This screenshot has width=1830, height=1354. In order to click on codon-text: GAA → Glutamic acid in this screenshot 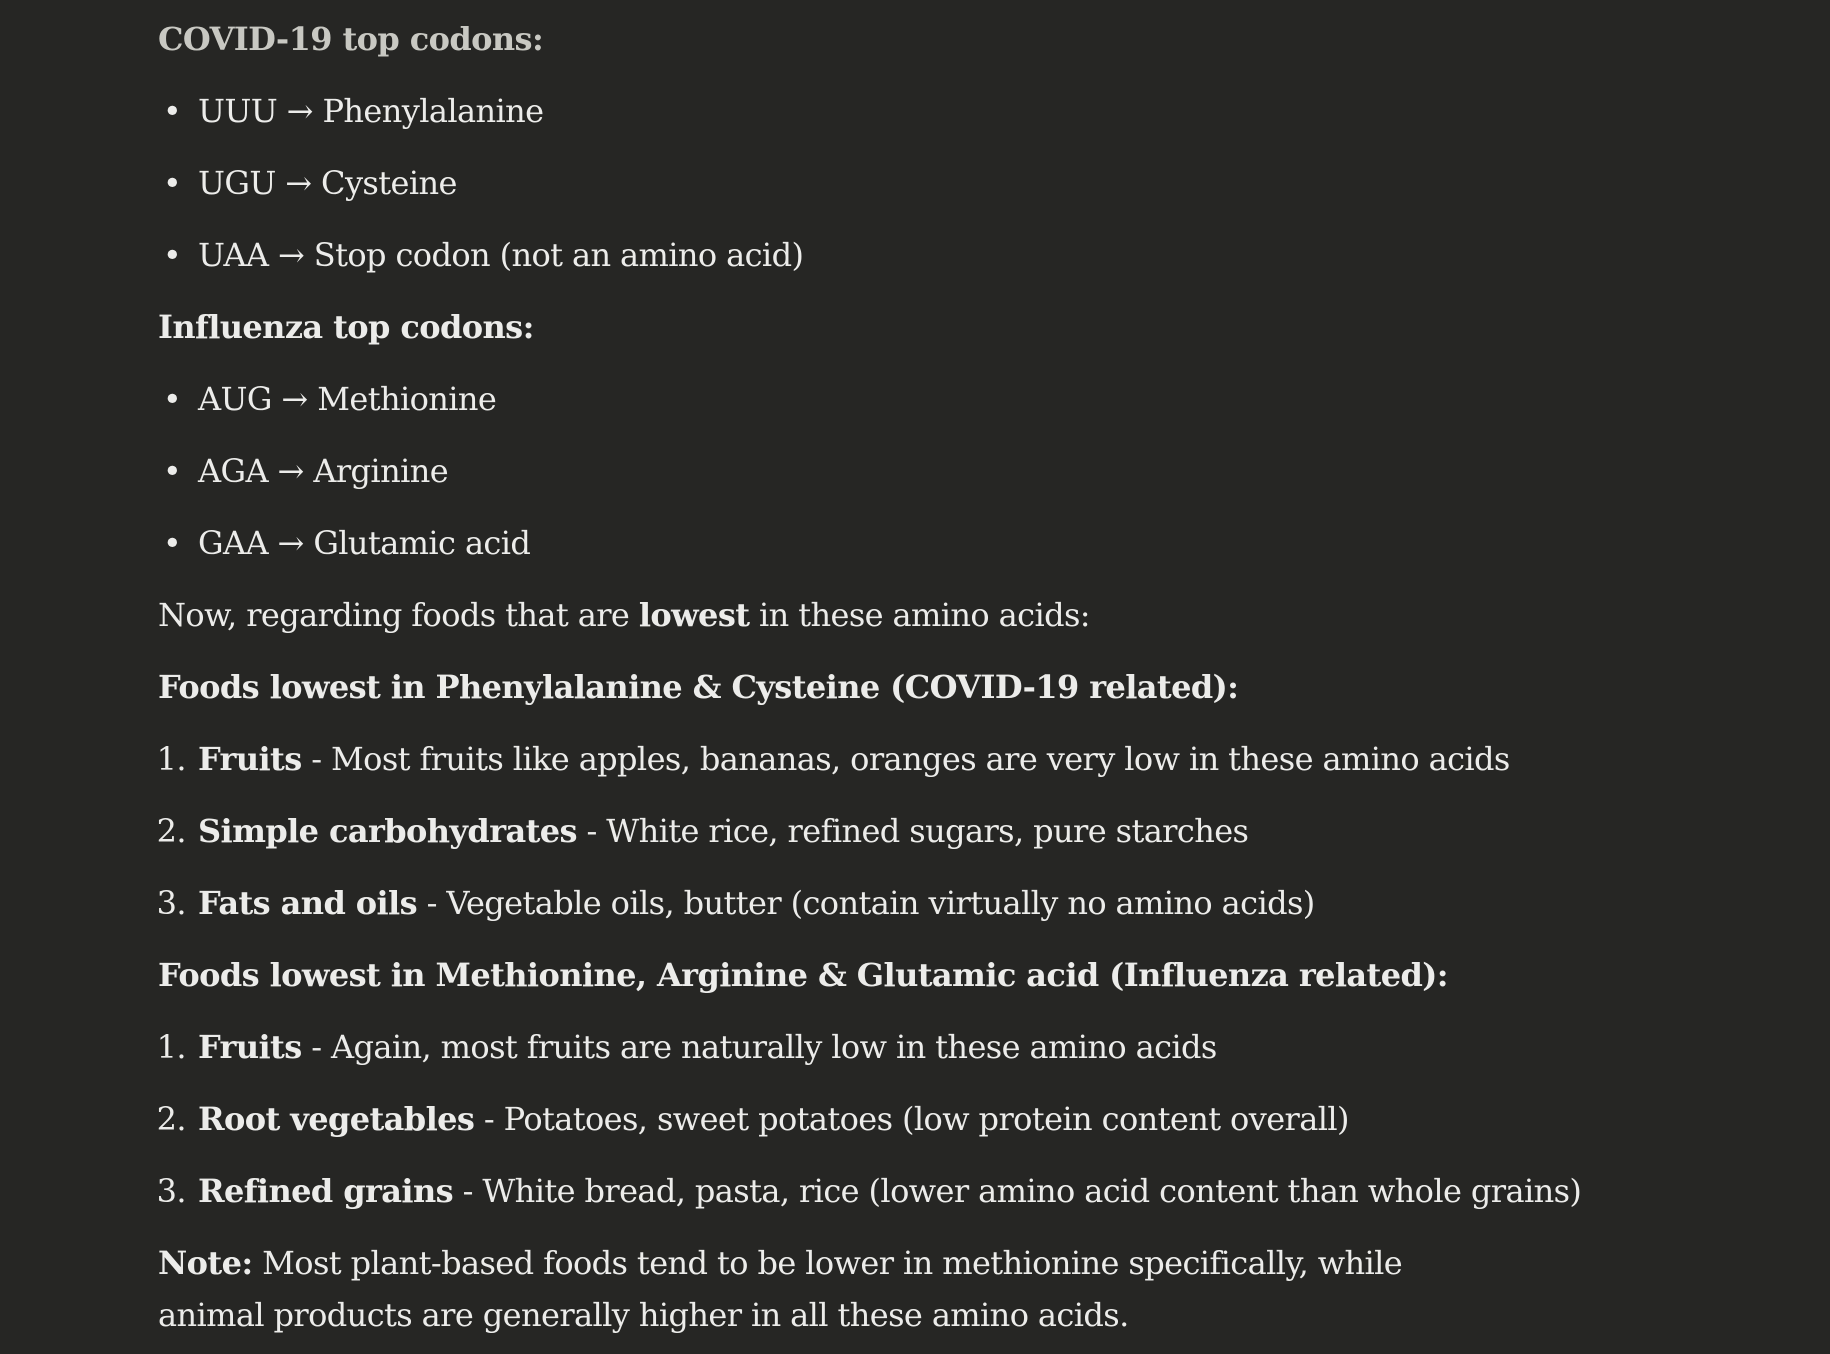, I will do `click(364, 543)`.